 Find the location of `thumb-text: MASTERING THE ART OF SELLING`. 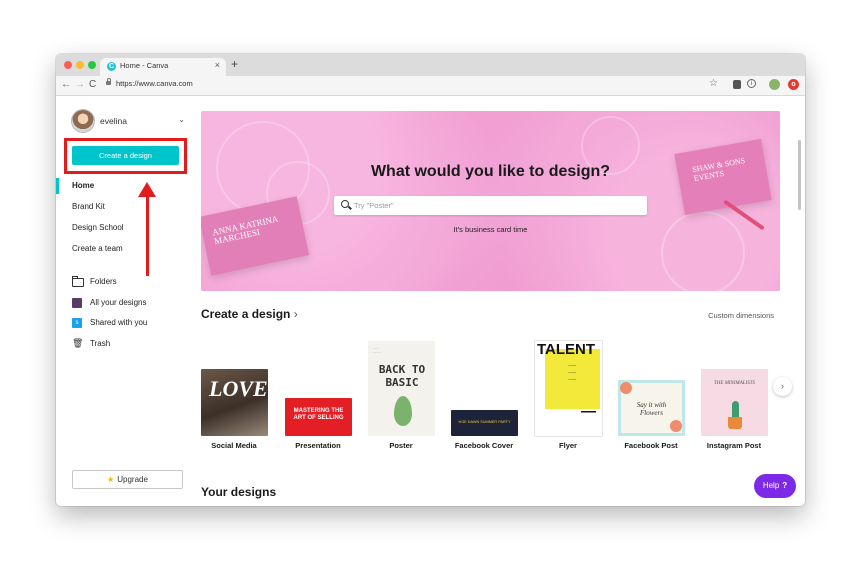

thumb-text: MASTERING THE ART OF SELLING is located at coordinates (318, 414).